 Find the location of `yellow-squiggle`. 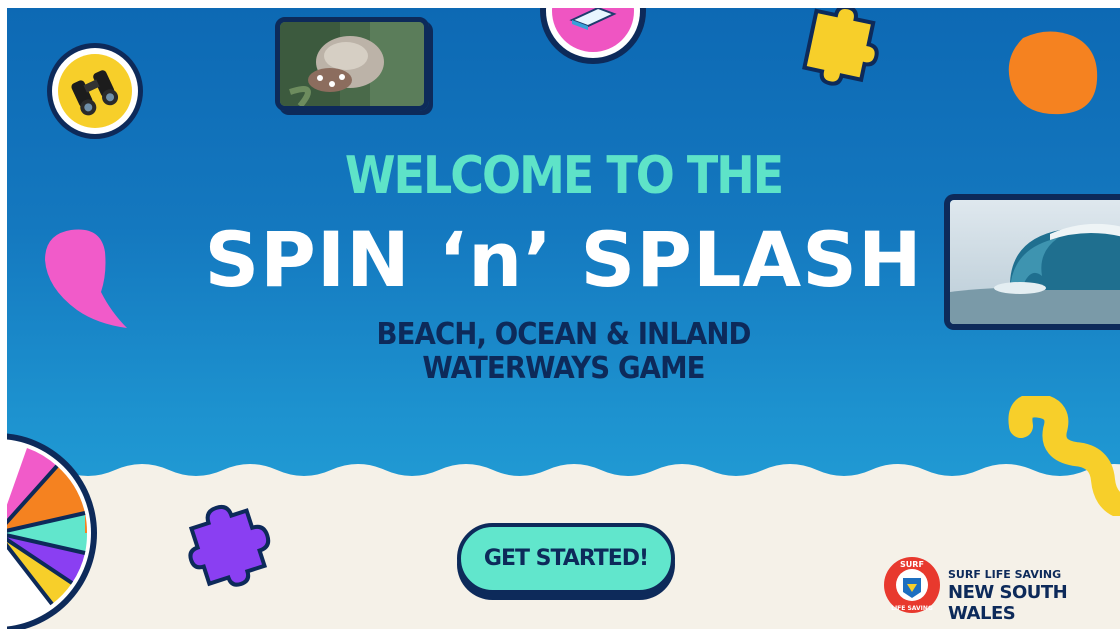

yellow-squiggle is located at coordinates (1064, 456).